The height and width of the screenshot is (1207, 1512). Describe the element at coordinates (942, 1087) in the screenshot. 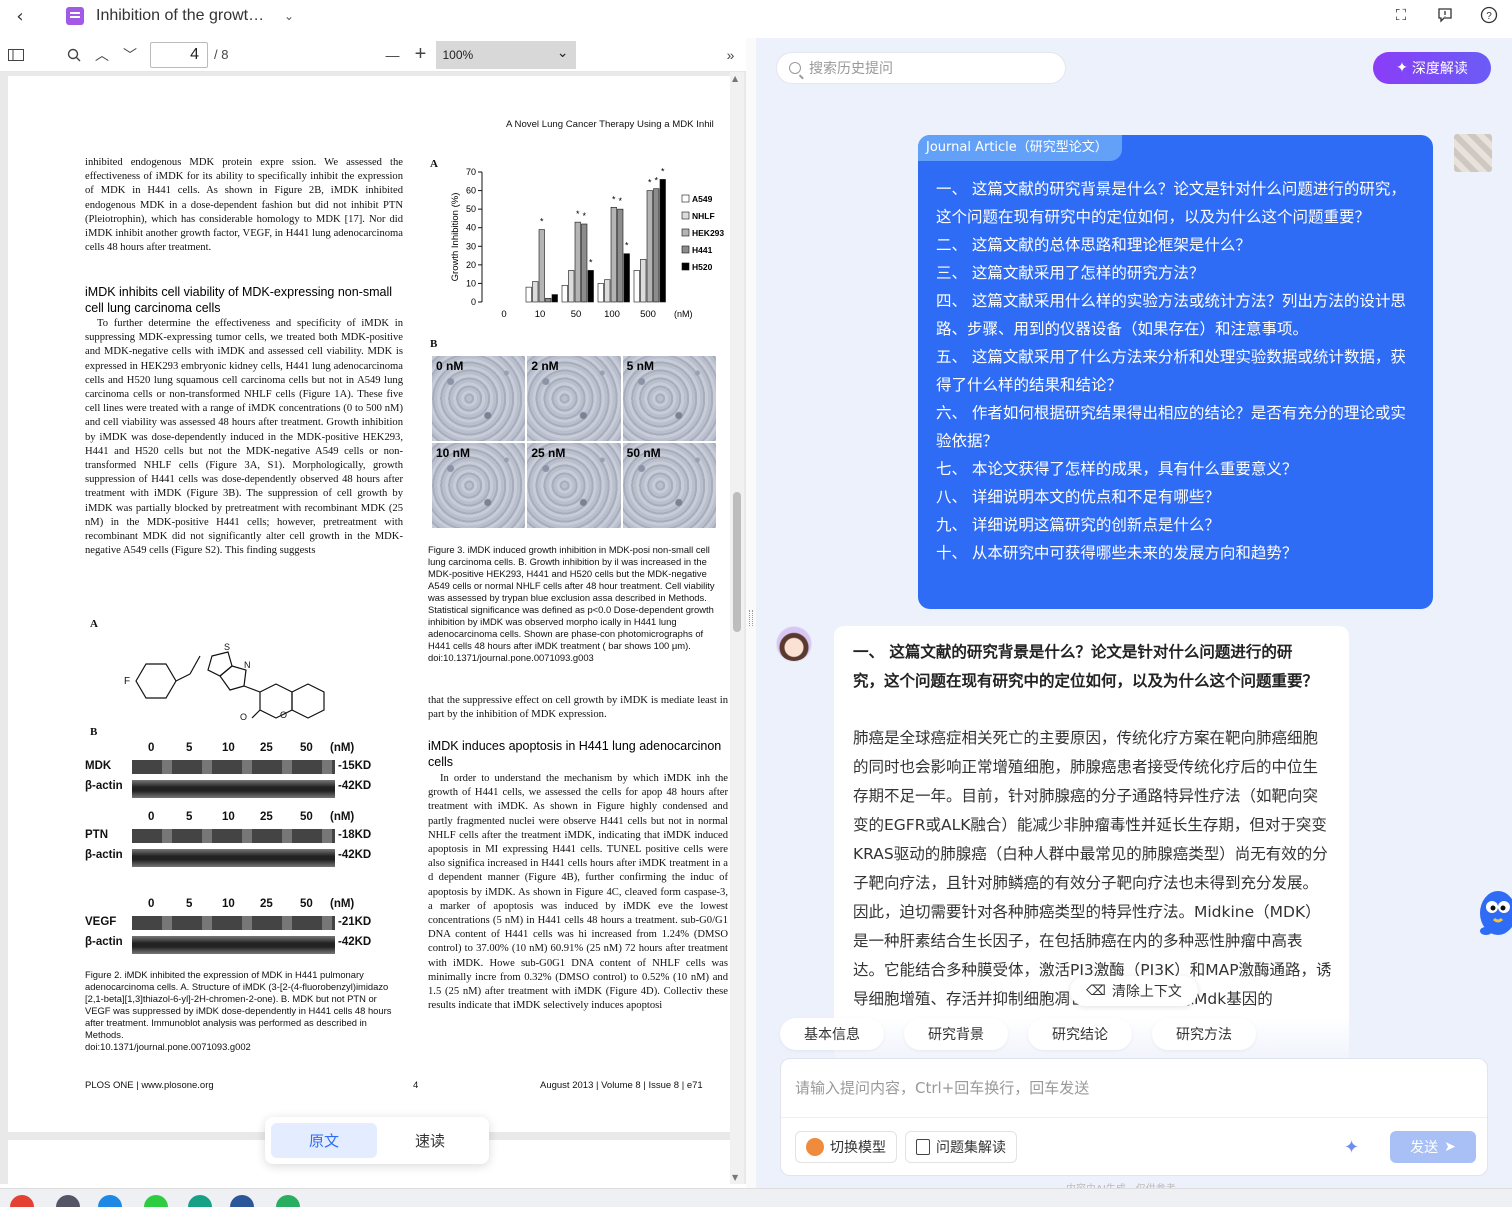

I see `question-input: 请输入提问内容，Ctrl+回车换行，回车发送` at that location.